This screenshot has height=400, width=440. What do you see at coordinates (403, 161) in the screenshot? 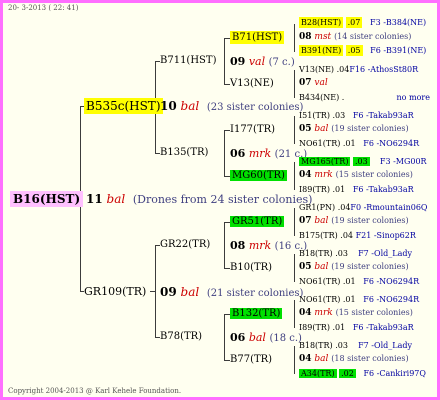
I see `g4-ped-6: F3 -MG00R` at bounding box center [403, 161].